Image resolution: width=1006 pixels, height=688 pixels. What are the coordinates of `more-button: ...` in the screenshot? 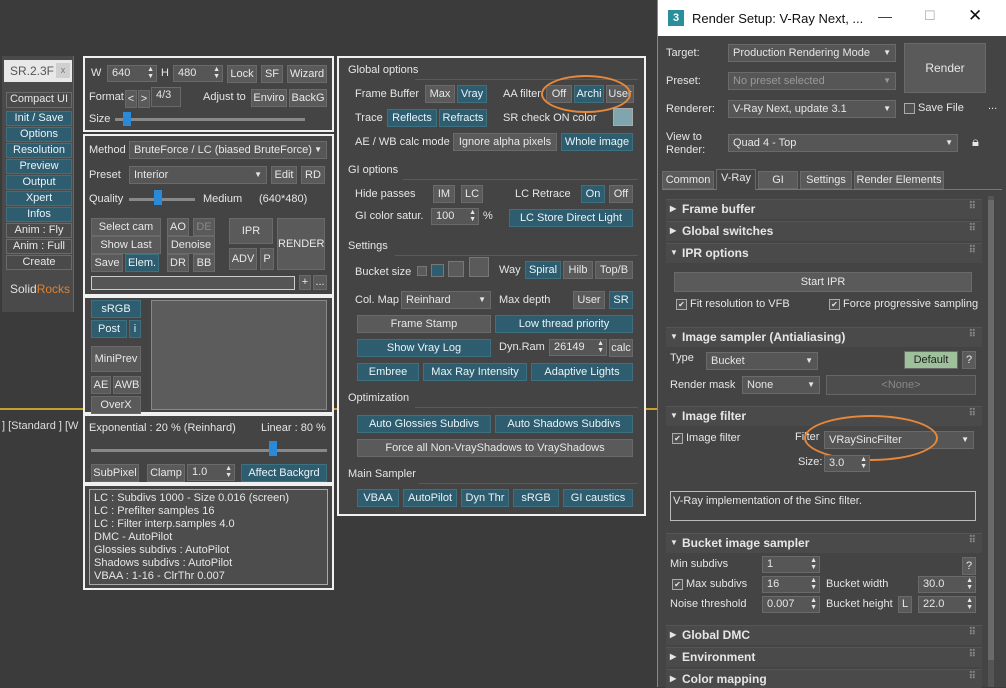 It's located at (320, 282).